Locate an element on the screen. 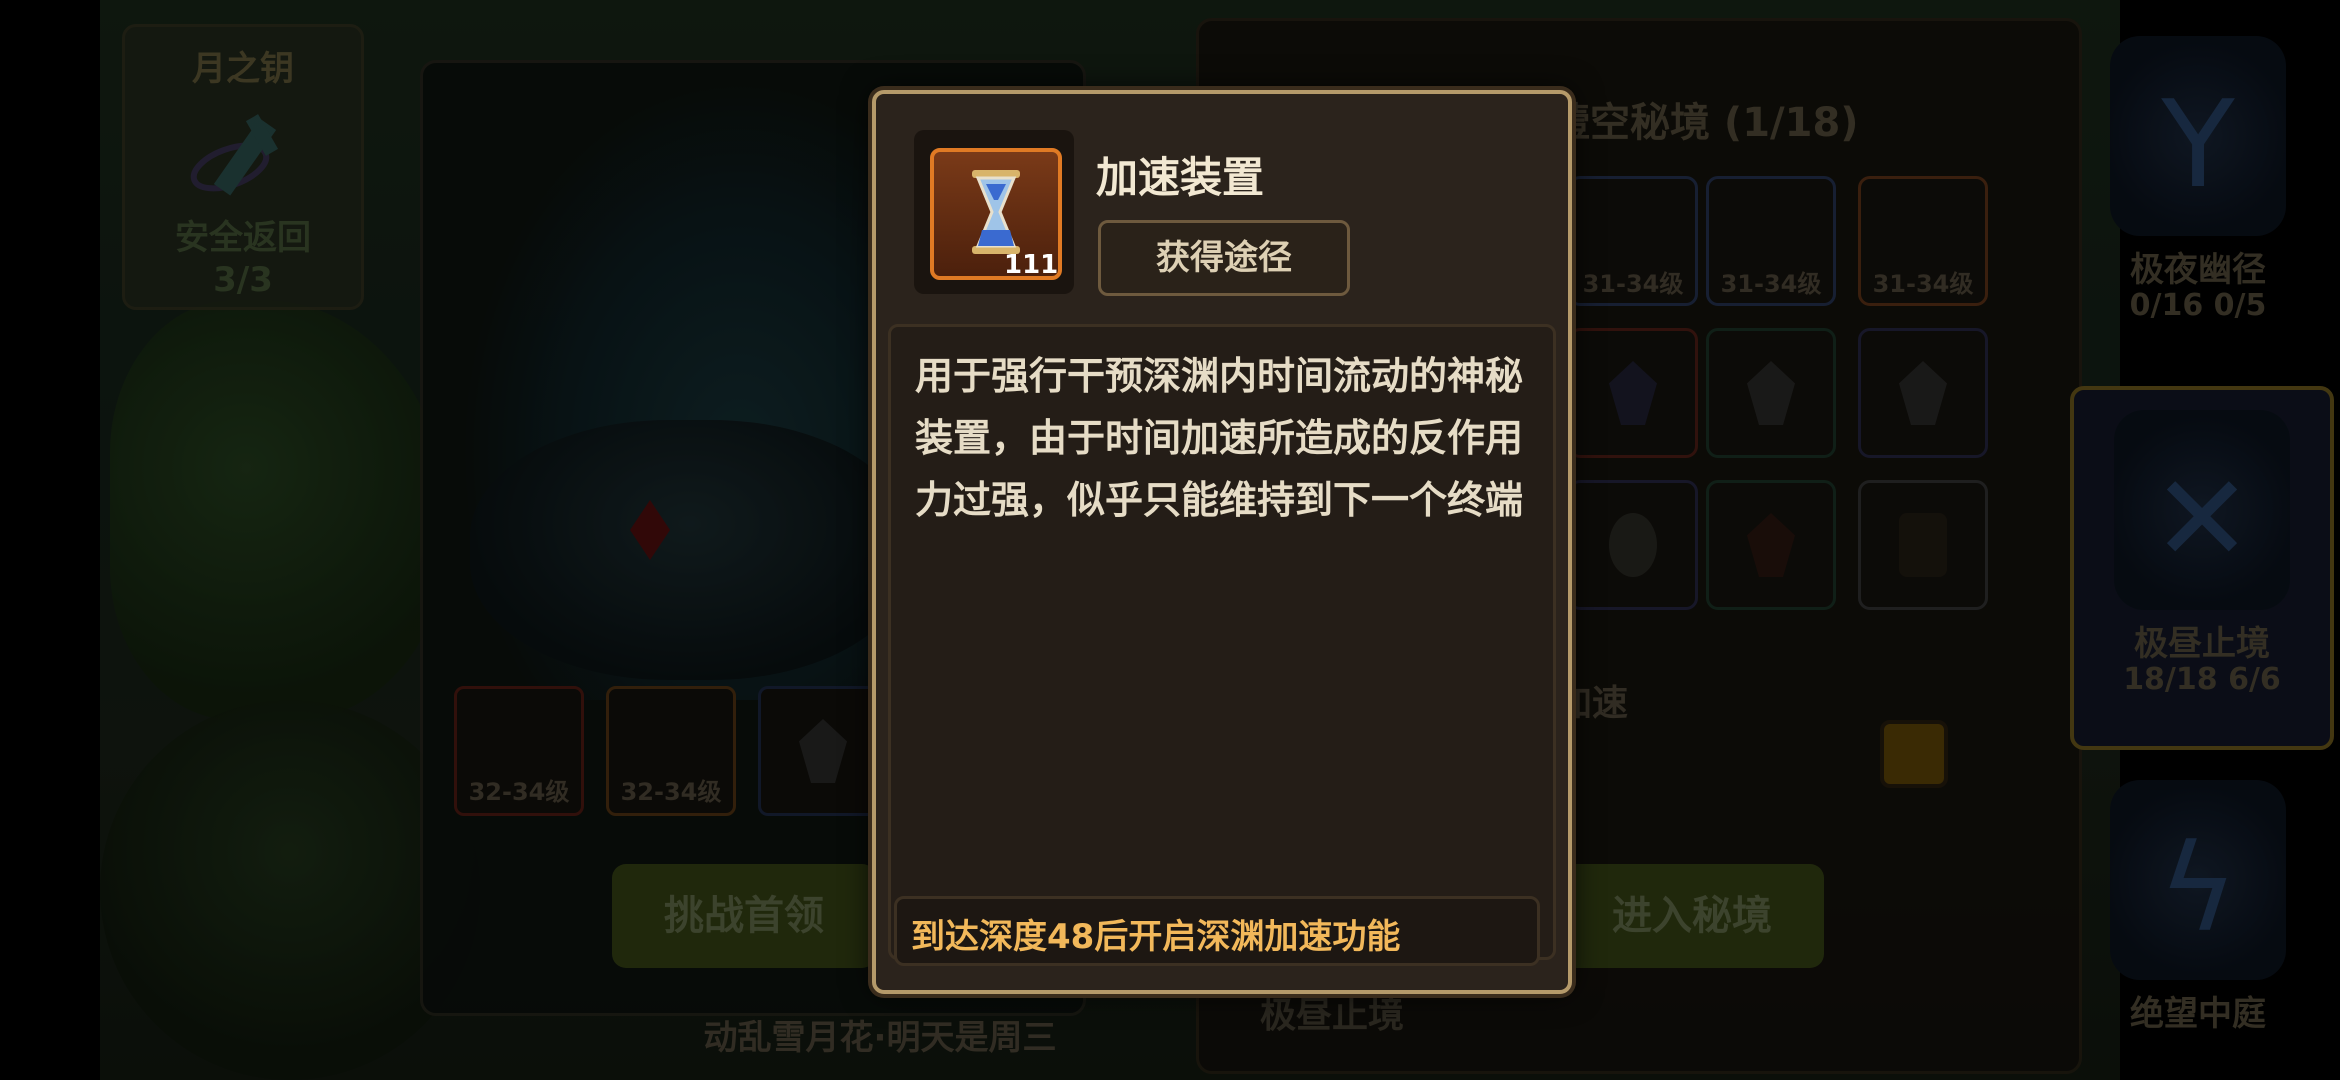  item-icon: 111 is located at coordinates (996, 214).